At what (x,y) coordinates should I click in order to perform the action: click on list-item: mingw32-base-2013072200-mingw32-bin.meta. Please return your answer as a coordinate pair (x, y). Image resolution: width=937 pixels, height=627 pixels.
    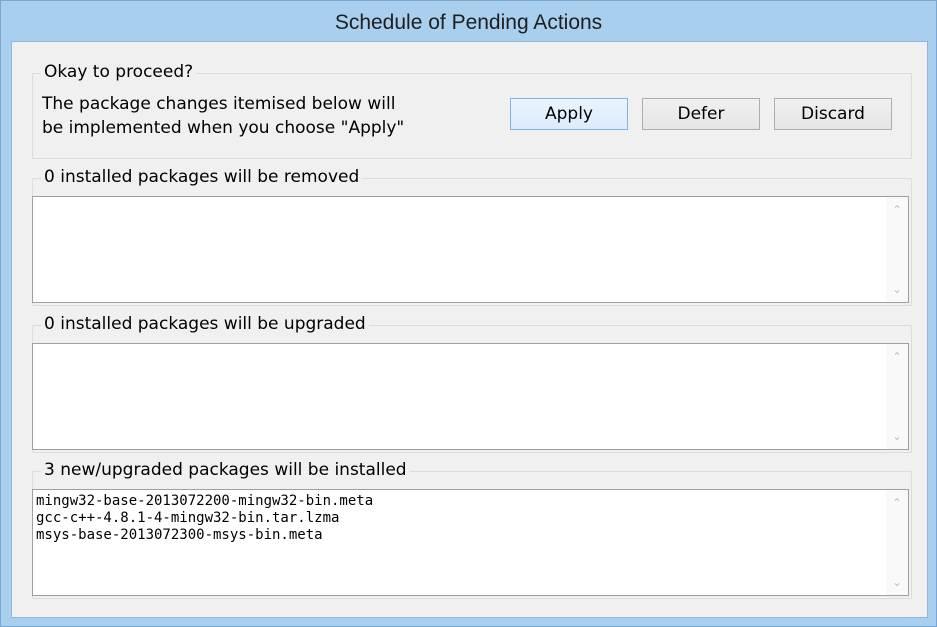
    Looking at the image, I should click on (204, 501).